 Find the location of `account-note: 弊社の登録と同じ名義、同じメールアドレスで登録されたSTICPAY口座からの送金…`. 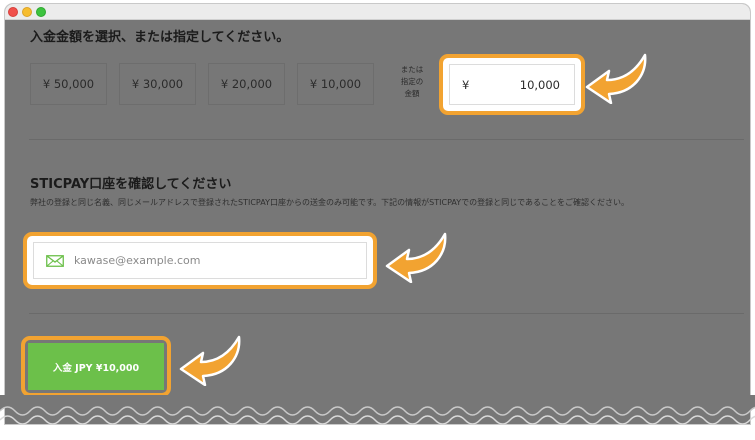

account-note: 弊社の登録と同じ名義、同じメールアドレスで登録されたSTICPAY口座からの送金… is located at coordinates (330, 202).